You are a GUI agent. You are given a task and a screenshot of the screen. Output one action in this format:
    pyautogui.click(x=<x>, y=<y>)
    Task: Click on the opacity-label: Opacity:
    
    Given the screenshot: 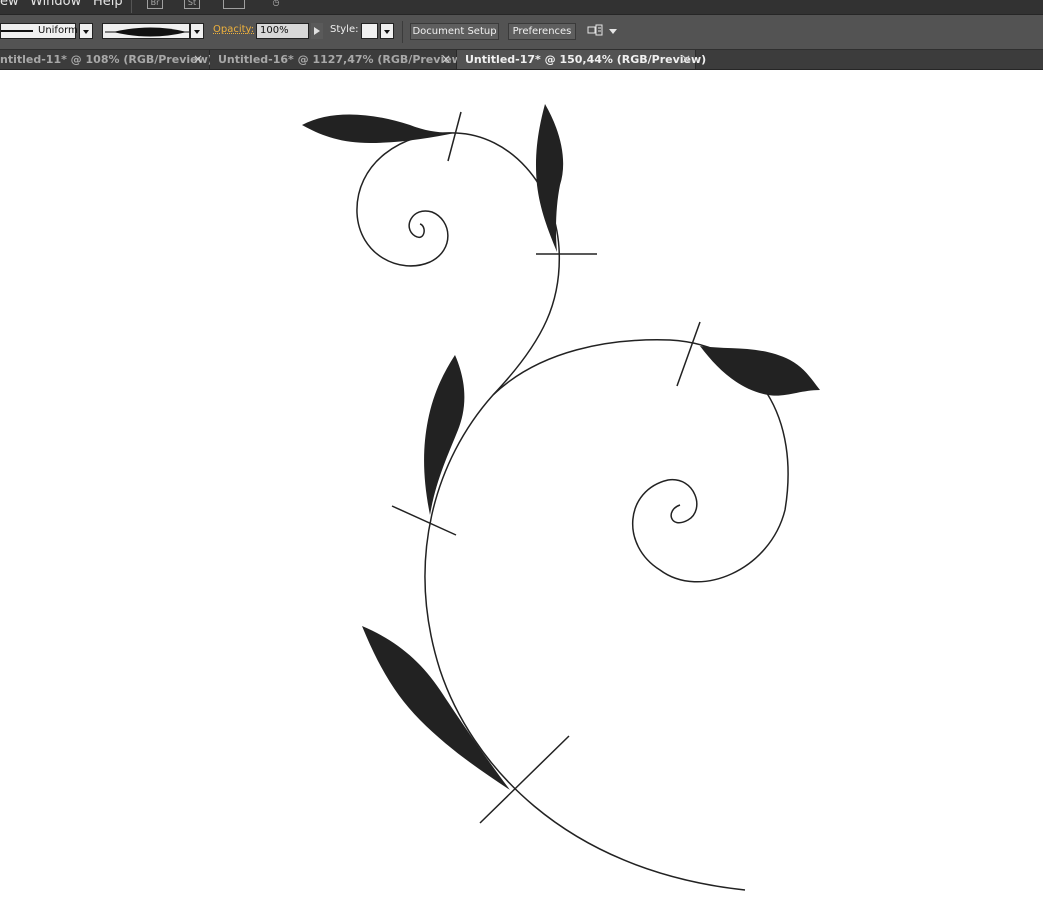 What is the action you would take?
    pyautogui.click(x=233, y=29)
    